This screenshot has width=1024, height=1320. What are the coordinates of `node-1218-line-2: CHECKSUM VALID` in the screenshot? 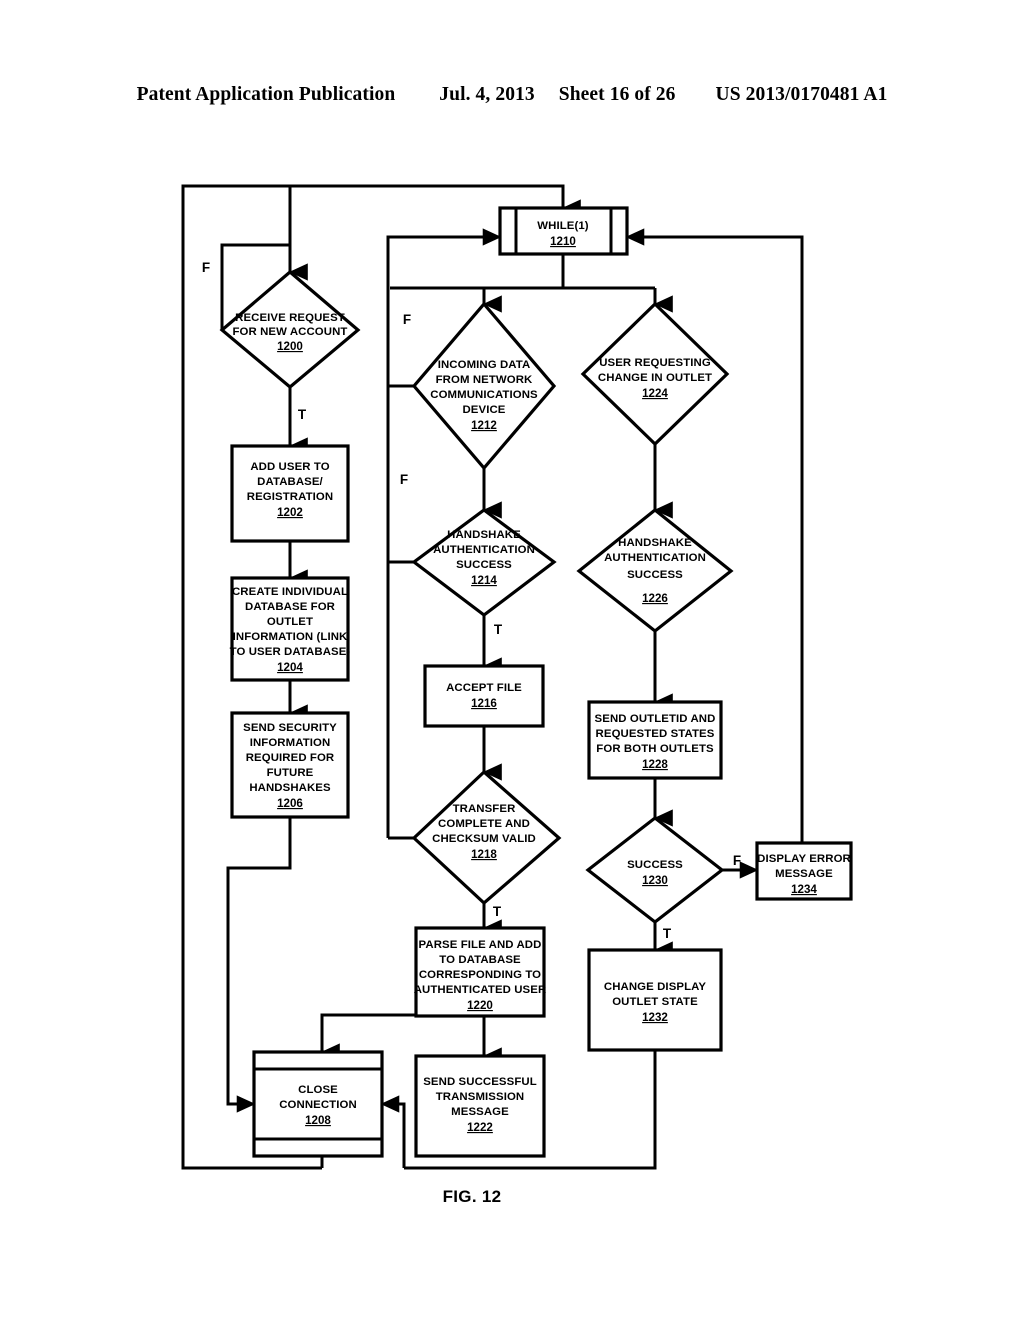 It's located at (484, 839).